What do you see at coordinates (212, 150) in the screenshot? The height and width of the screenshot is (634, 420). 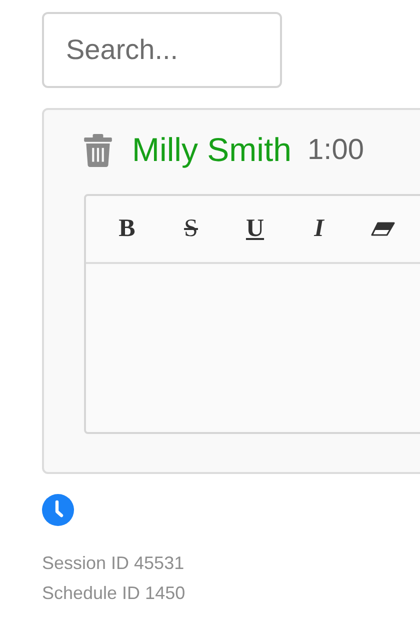 I see `person-name: Milly Smith` at bounding box center [212, 150].